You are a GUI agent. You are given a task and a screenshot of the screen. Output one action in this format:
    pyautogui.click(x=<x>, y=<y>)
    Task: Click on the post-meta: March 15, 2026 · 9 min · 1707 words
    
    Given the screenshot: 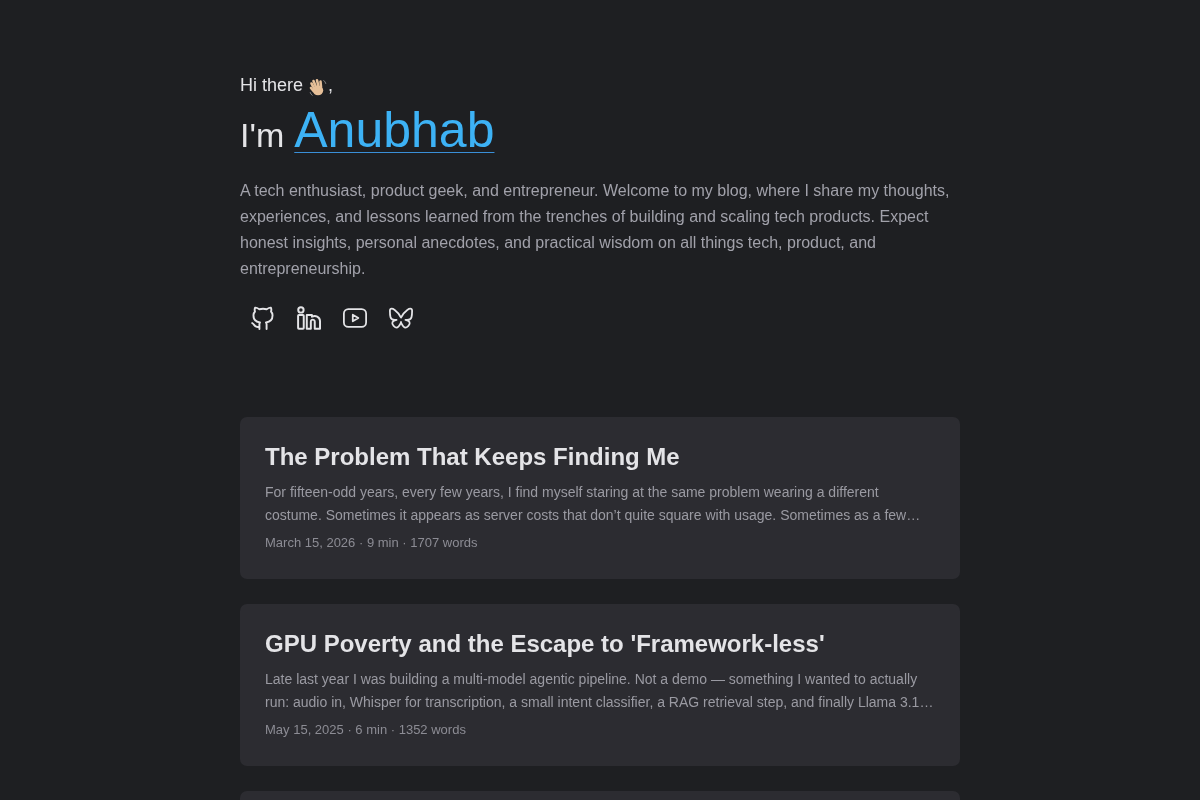 What is the action you would take?
    pyautogui.click(x=372, y=543)
    